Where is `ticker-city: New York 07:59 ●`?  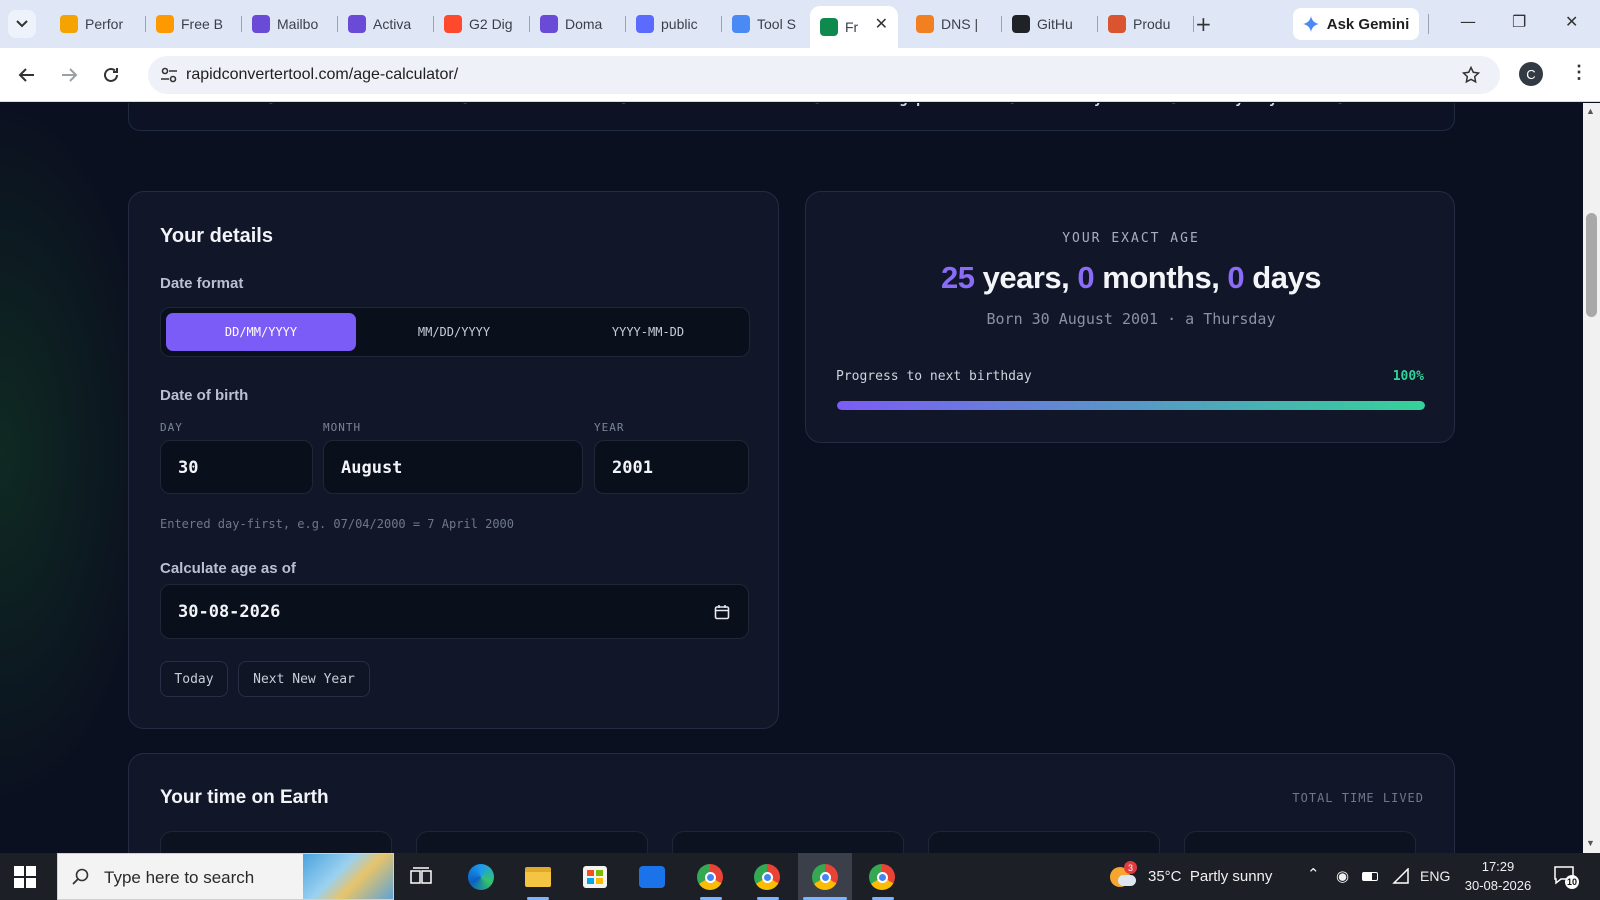
ticker-city: New York 07:59 ● is located at coordinates (208, 105).